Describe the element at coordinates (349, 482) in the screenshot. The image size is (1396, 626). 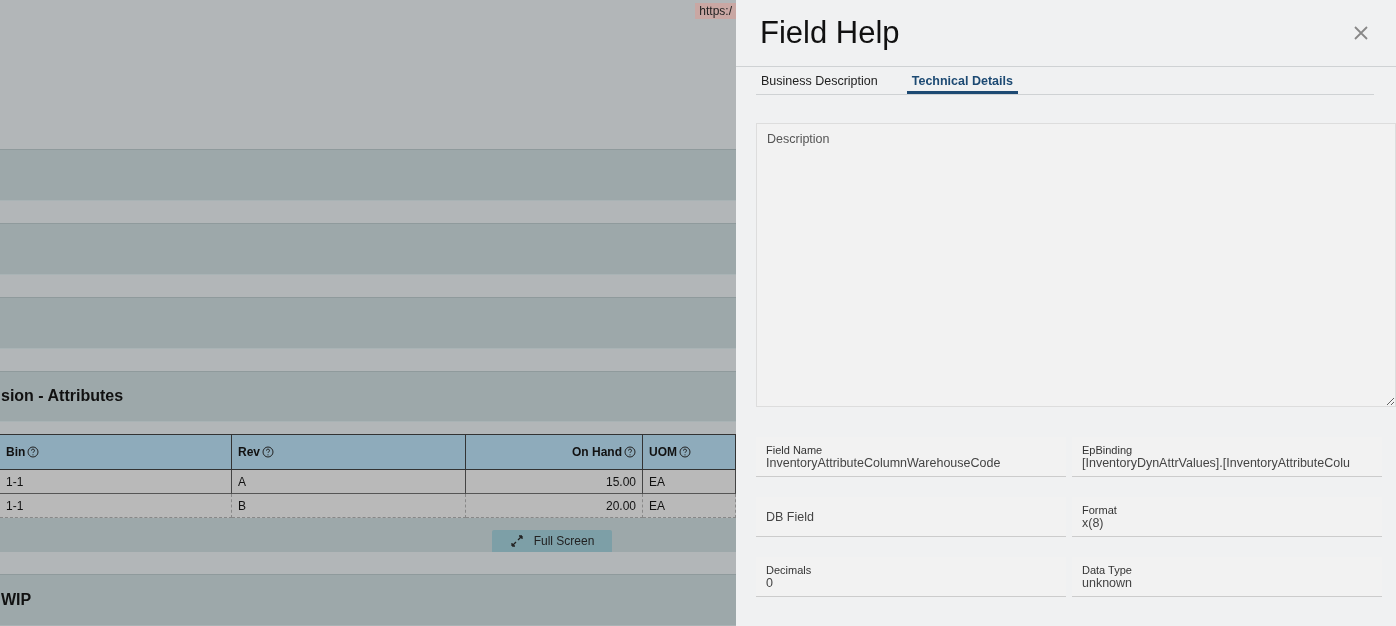
I see `table-cell: A` at that location.